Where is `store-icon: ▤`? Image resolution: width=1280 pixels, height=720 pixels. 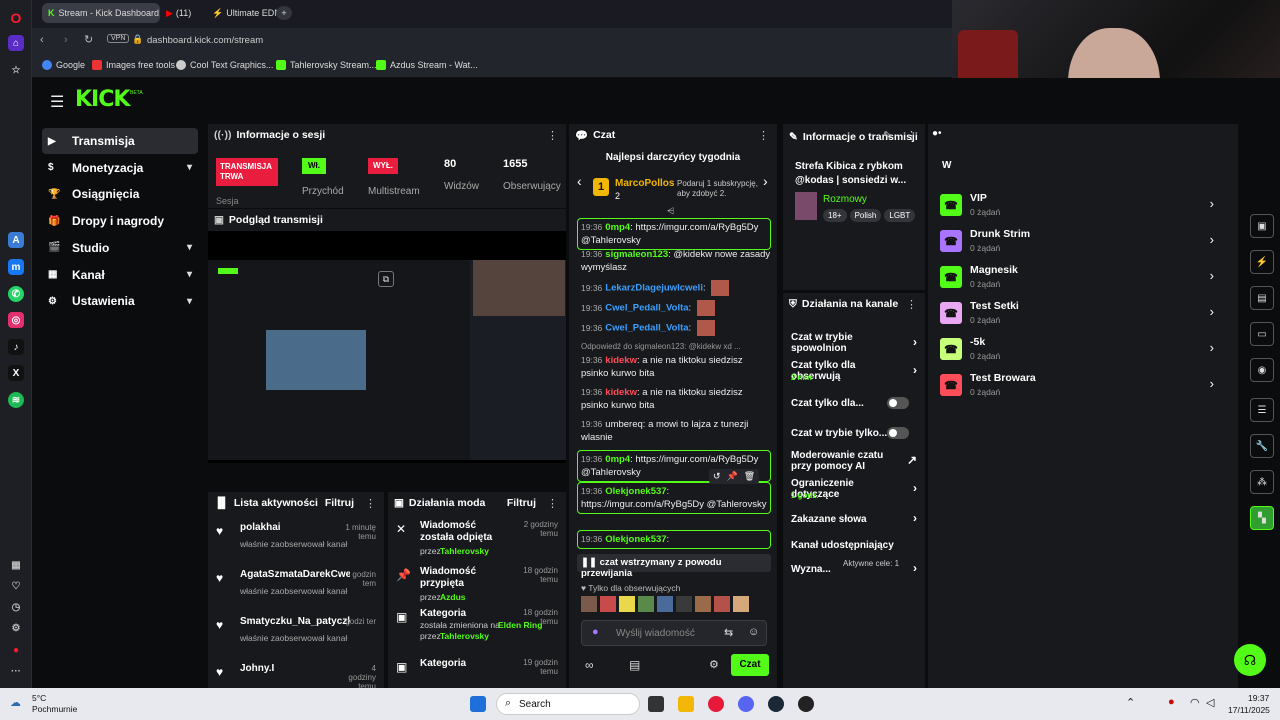 store-icon: ▤ is located at coordinates (634, 665).